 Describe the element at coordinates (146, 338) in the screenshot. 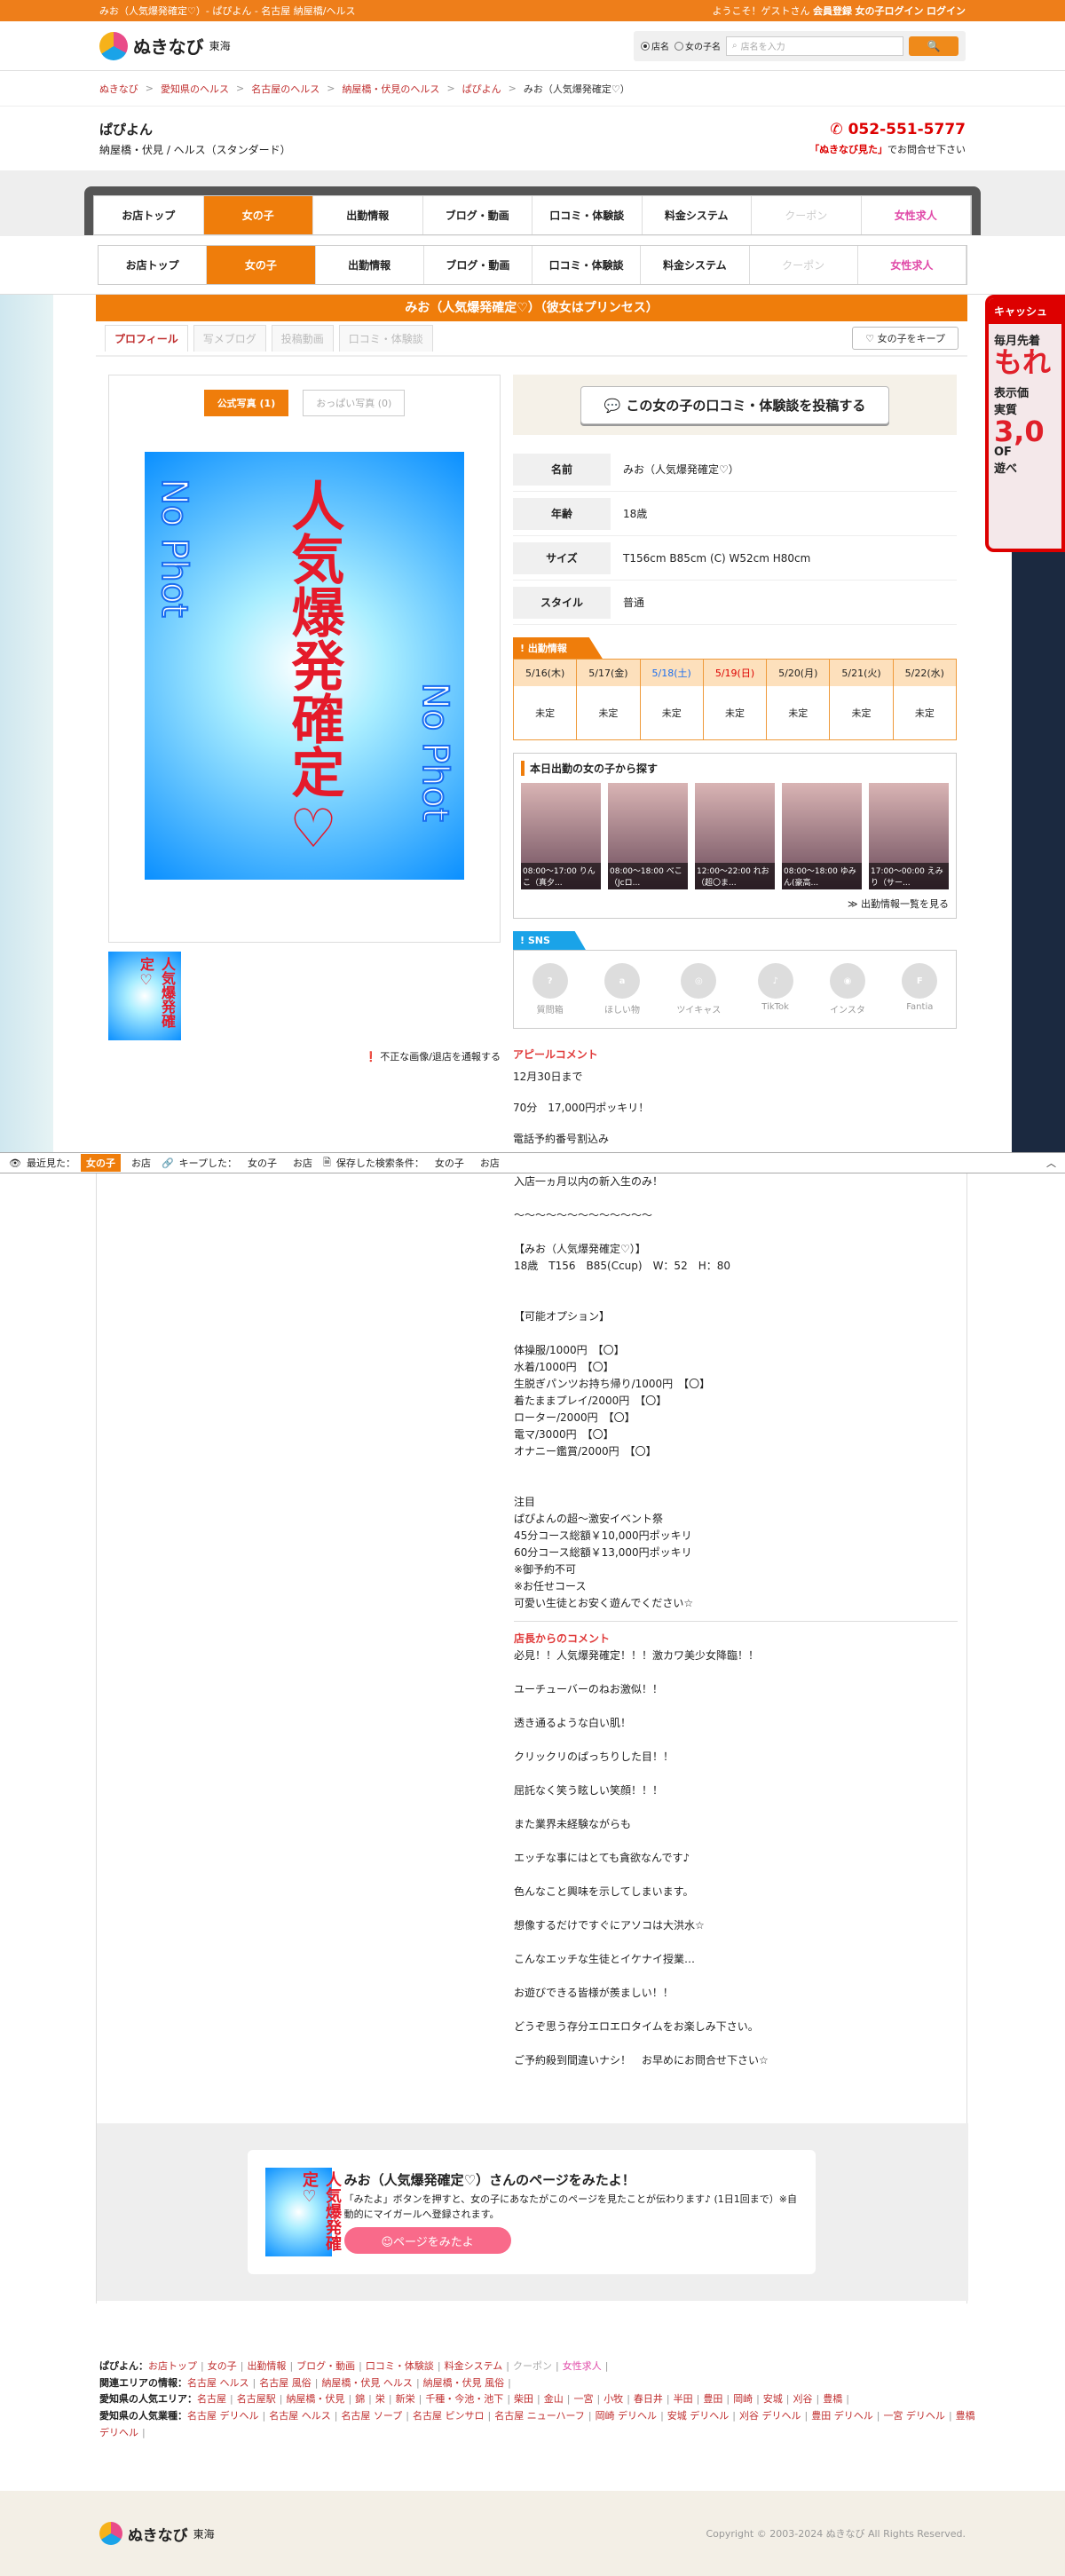

I see `tab-profile: プロフィール` at that location.